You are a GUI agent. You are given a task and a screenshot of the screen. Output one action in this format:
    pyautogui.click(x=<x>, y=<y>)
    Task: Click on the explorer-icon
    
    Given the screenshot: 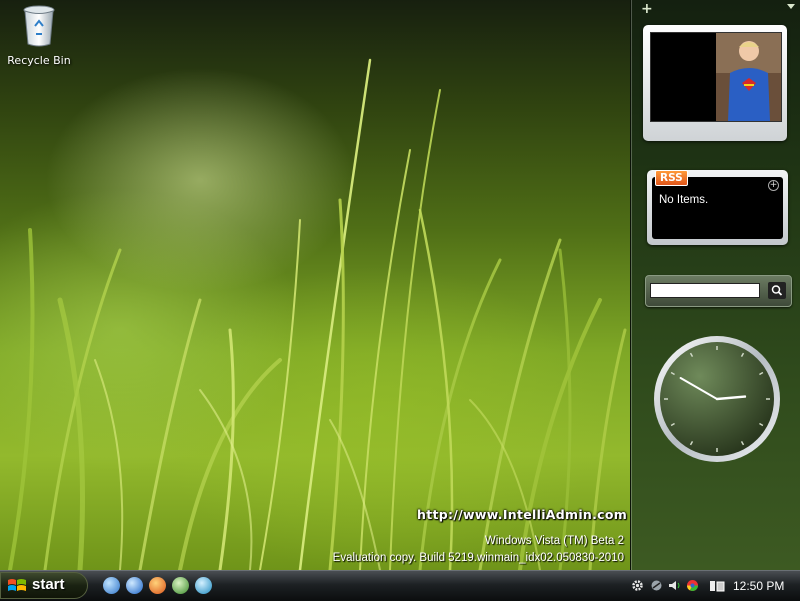 What is the action you would take?
    pyautogui.click(x=111, y=585)
    